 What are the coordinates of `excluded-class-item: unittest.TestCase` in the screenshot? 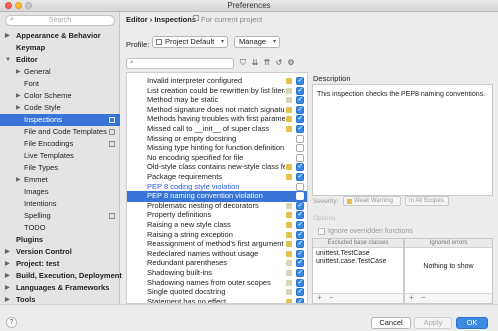 It's located at (343, 253).